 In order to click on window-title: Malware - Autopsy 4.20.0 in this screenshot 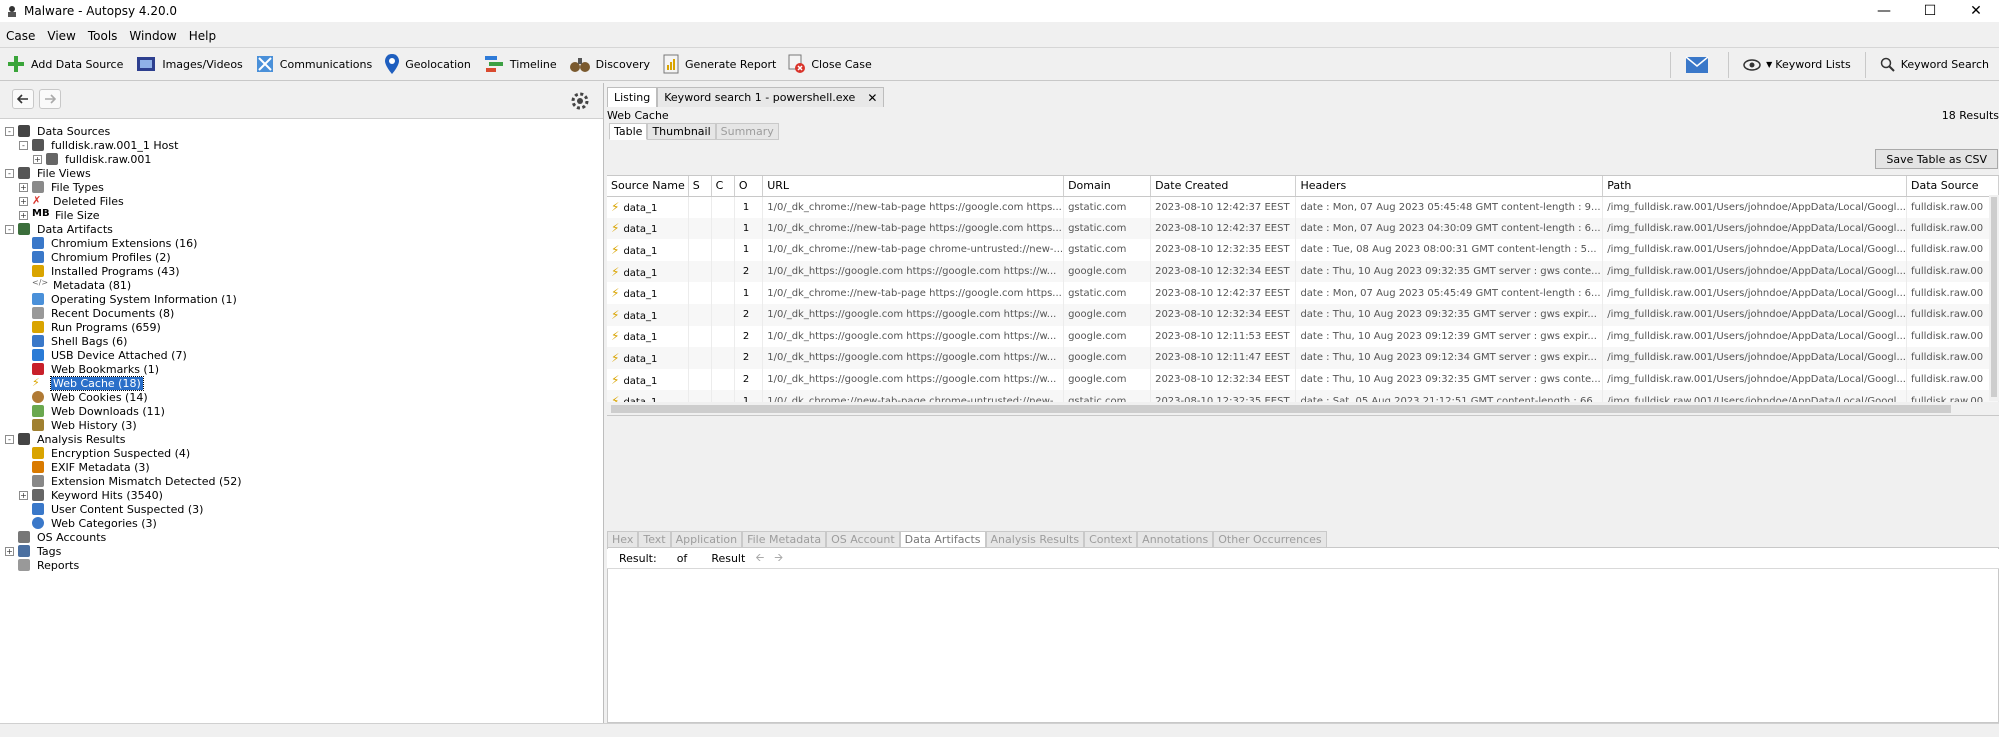, I will do `click(101, 11)`.